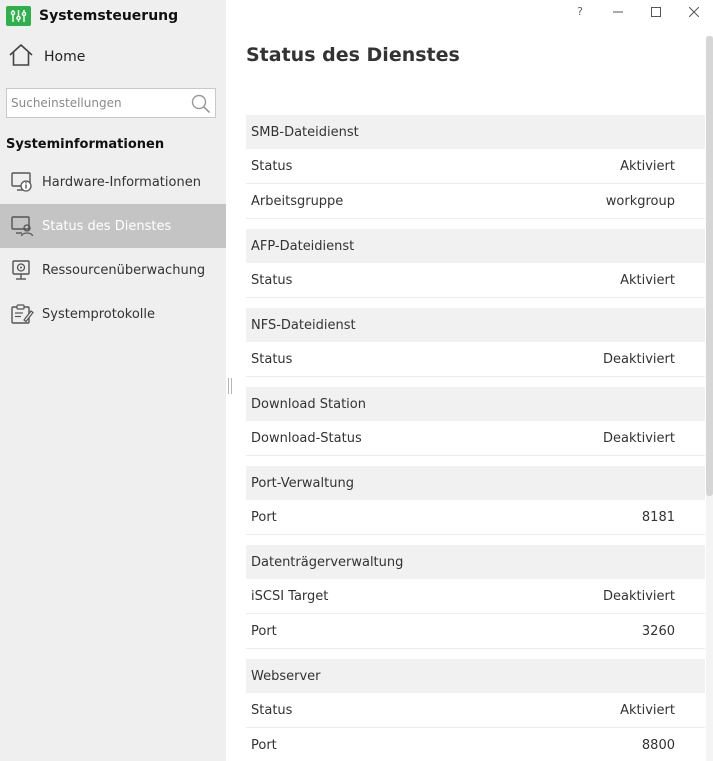  I want to click on search-box, so click(111, 103).